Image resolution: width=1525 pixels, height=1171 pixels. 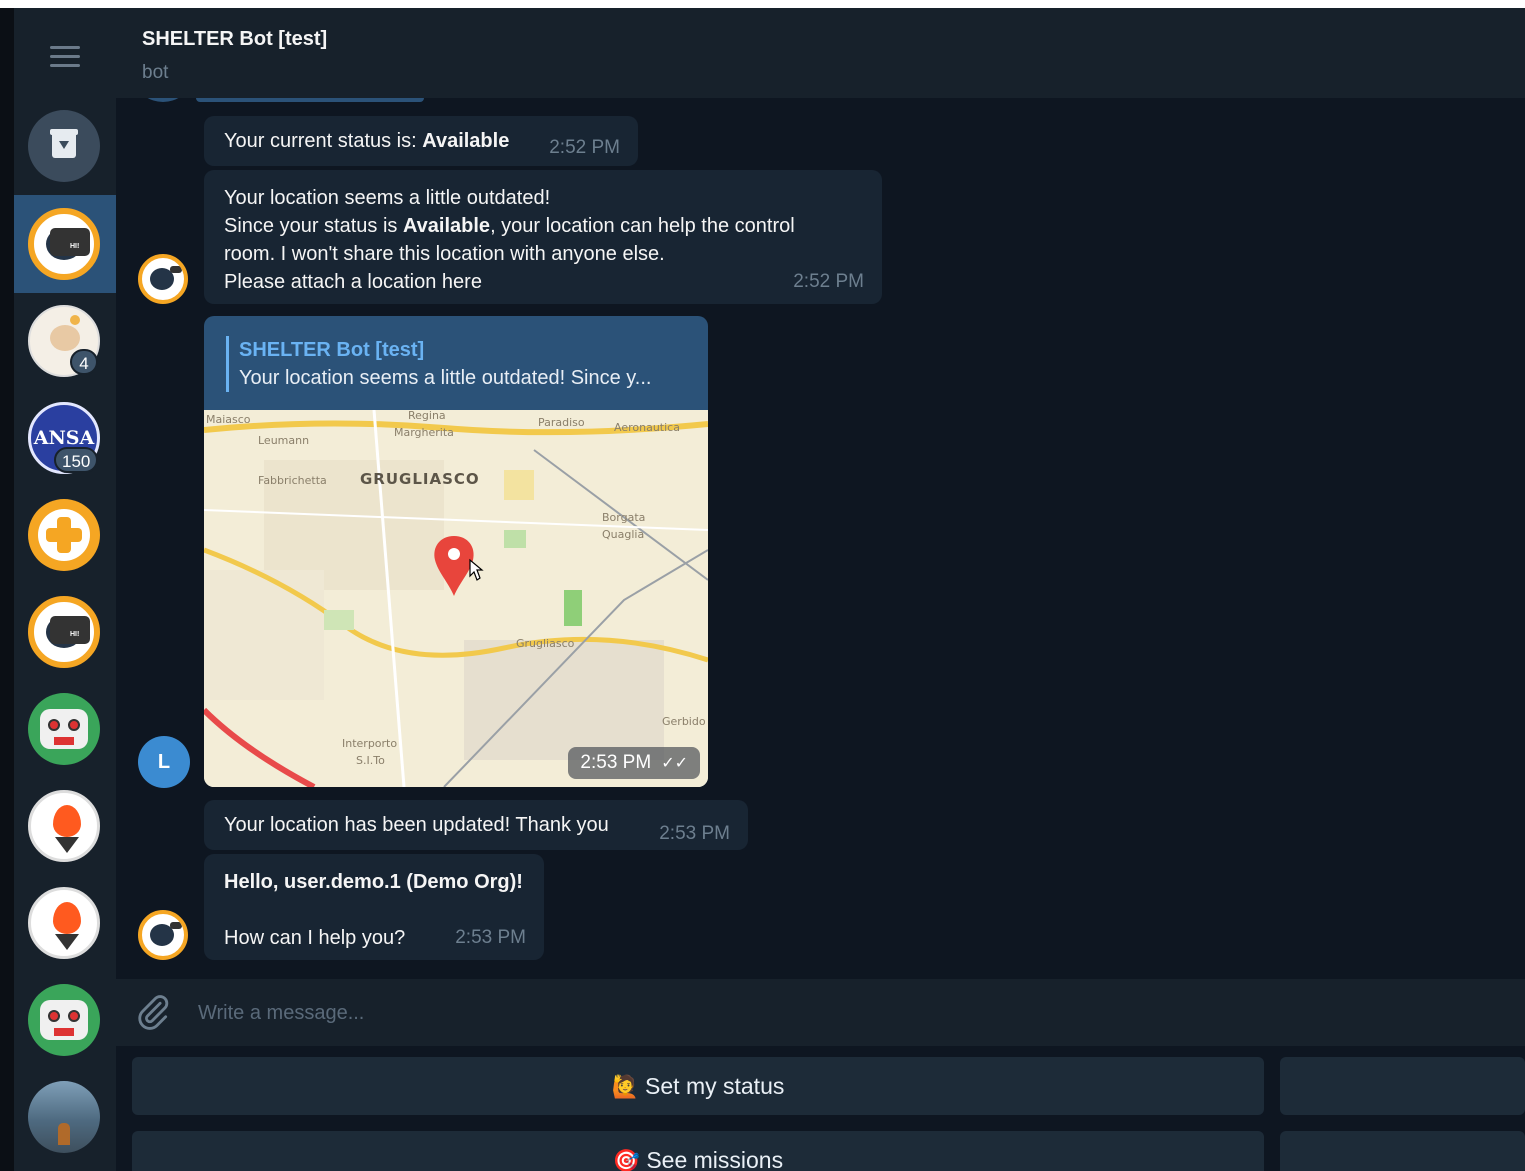 I want to click on message-input, so click(x=848, y=1013).